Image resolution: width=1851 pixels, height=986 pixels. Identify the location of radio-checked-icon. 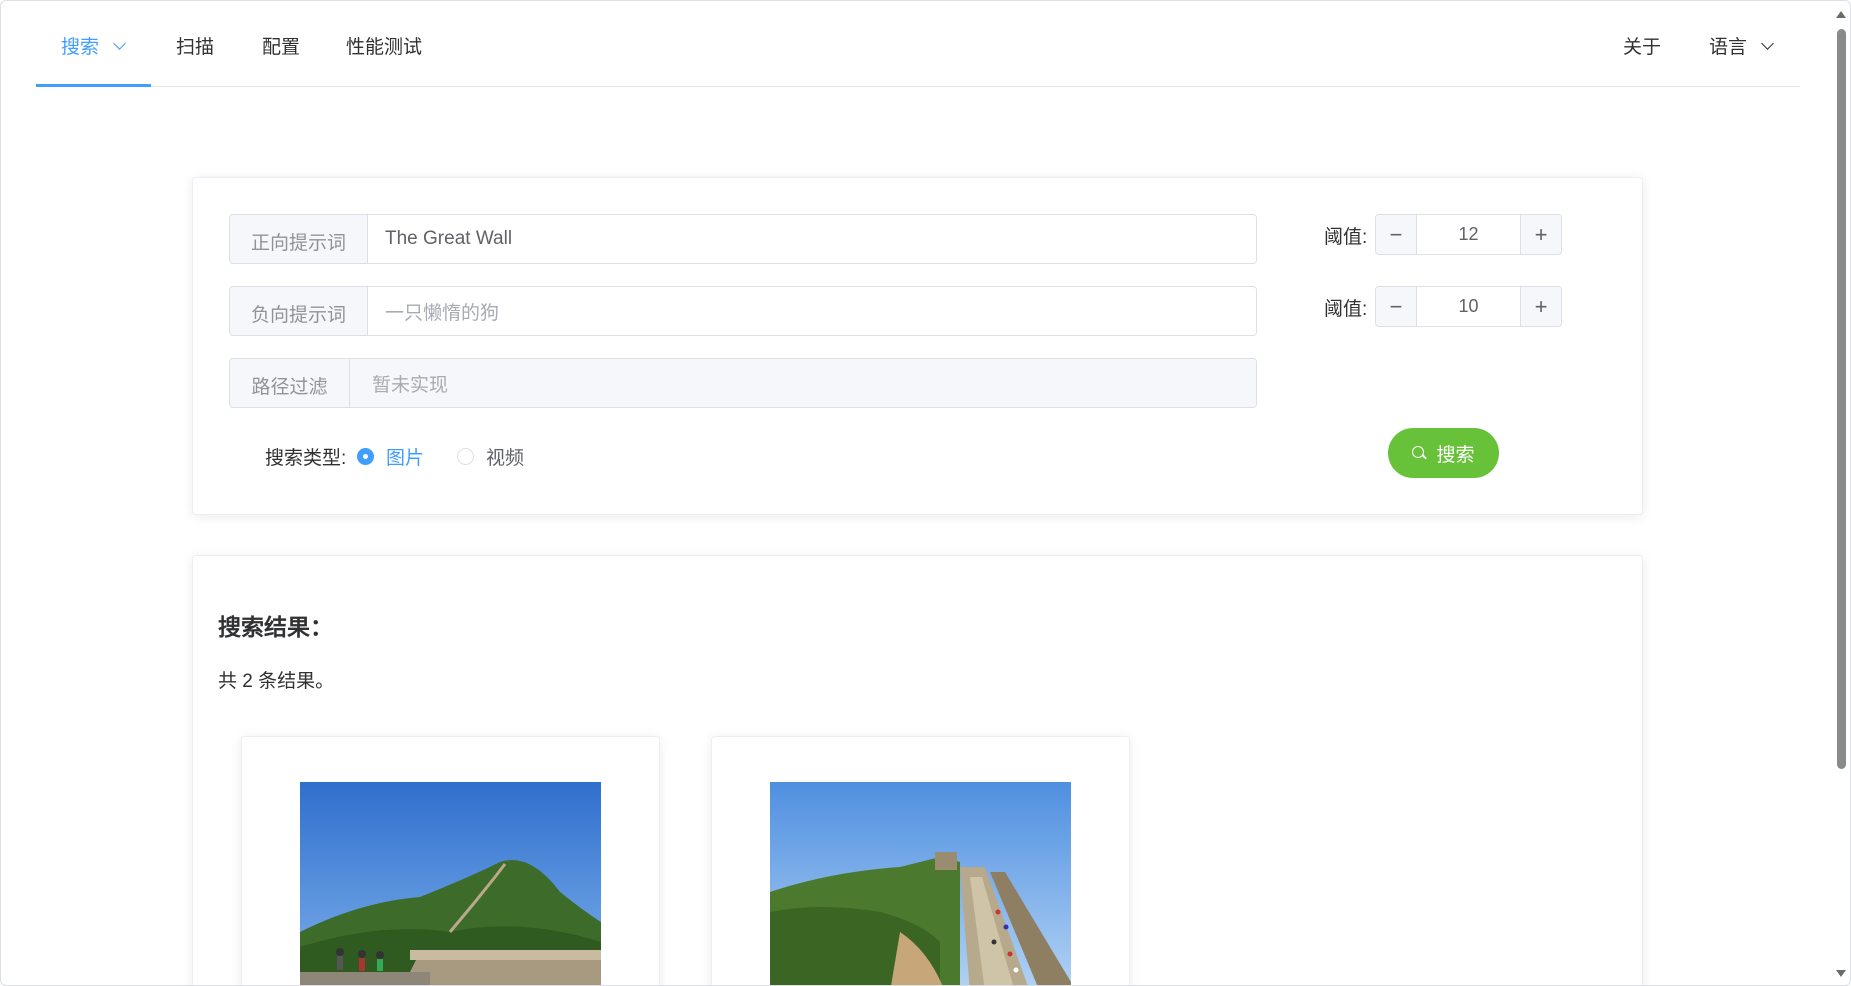
(365, 456).